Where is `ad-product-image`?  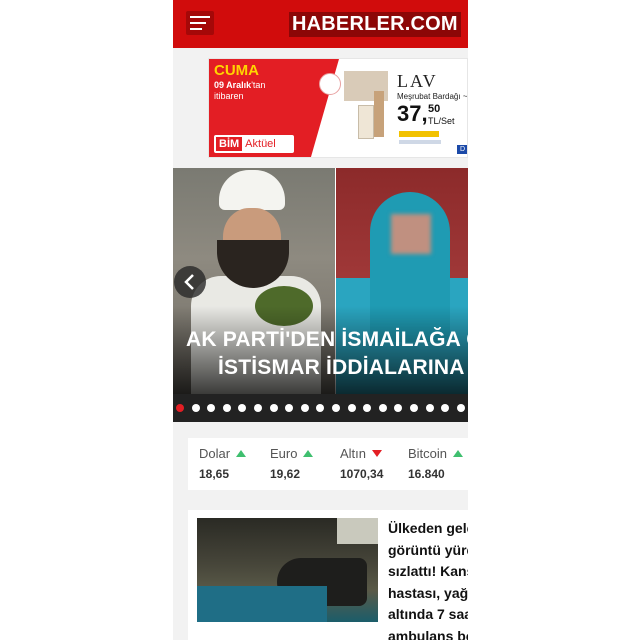
ad-product-image is located at coordinates (366, 106).